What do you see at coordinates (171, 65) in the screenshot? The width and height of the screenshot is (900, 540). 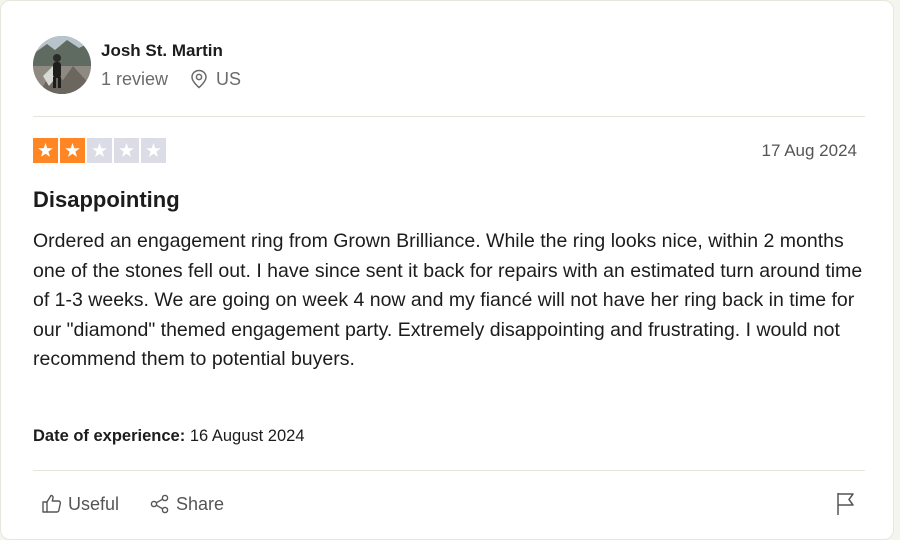 I see `reviewer-info: Josh St. Martin 1 review US` at bounding box center [171, 65].